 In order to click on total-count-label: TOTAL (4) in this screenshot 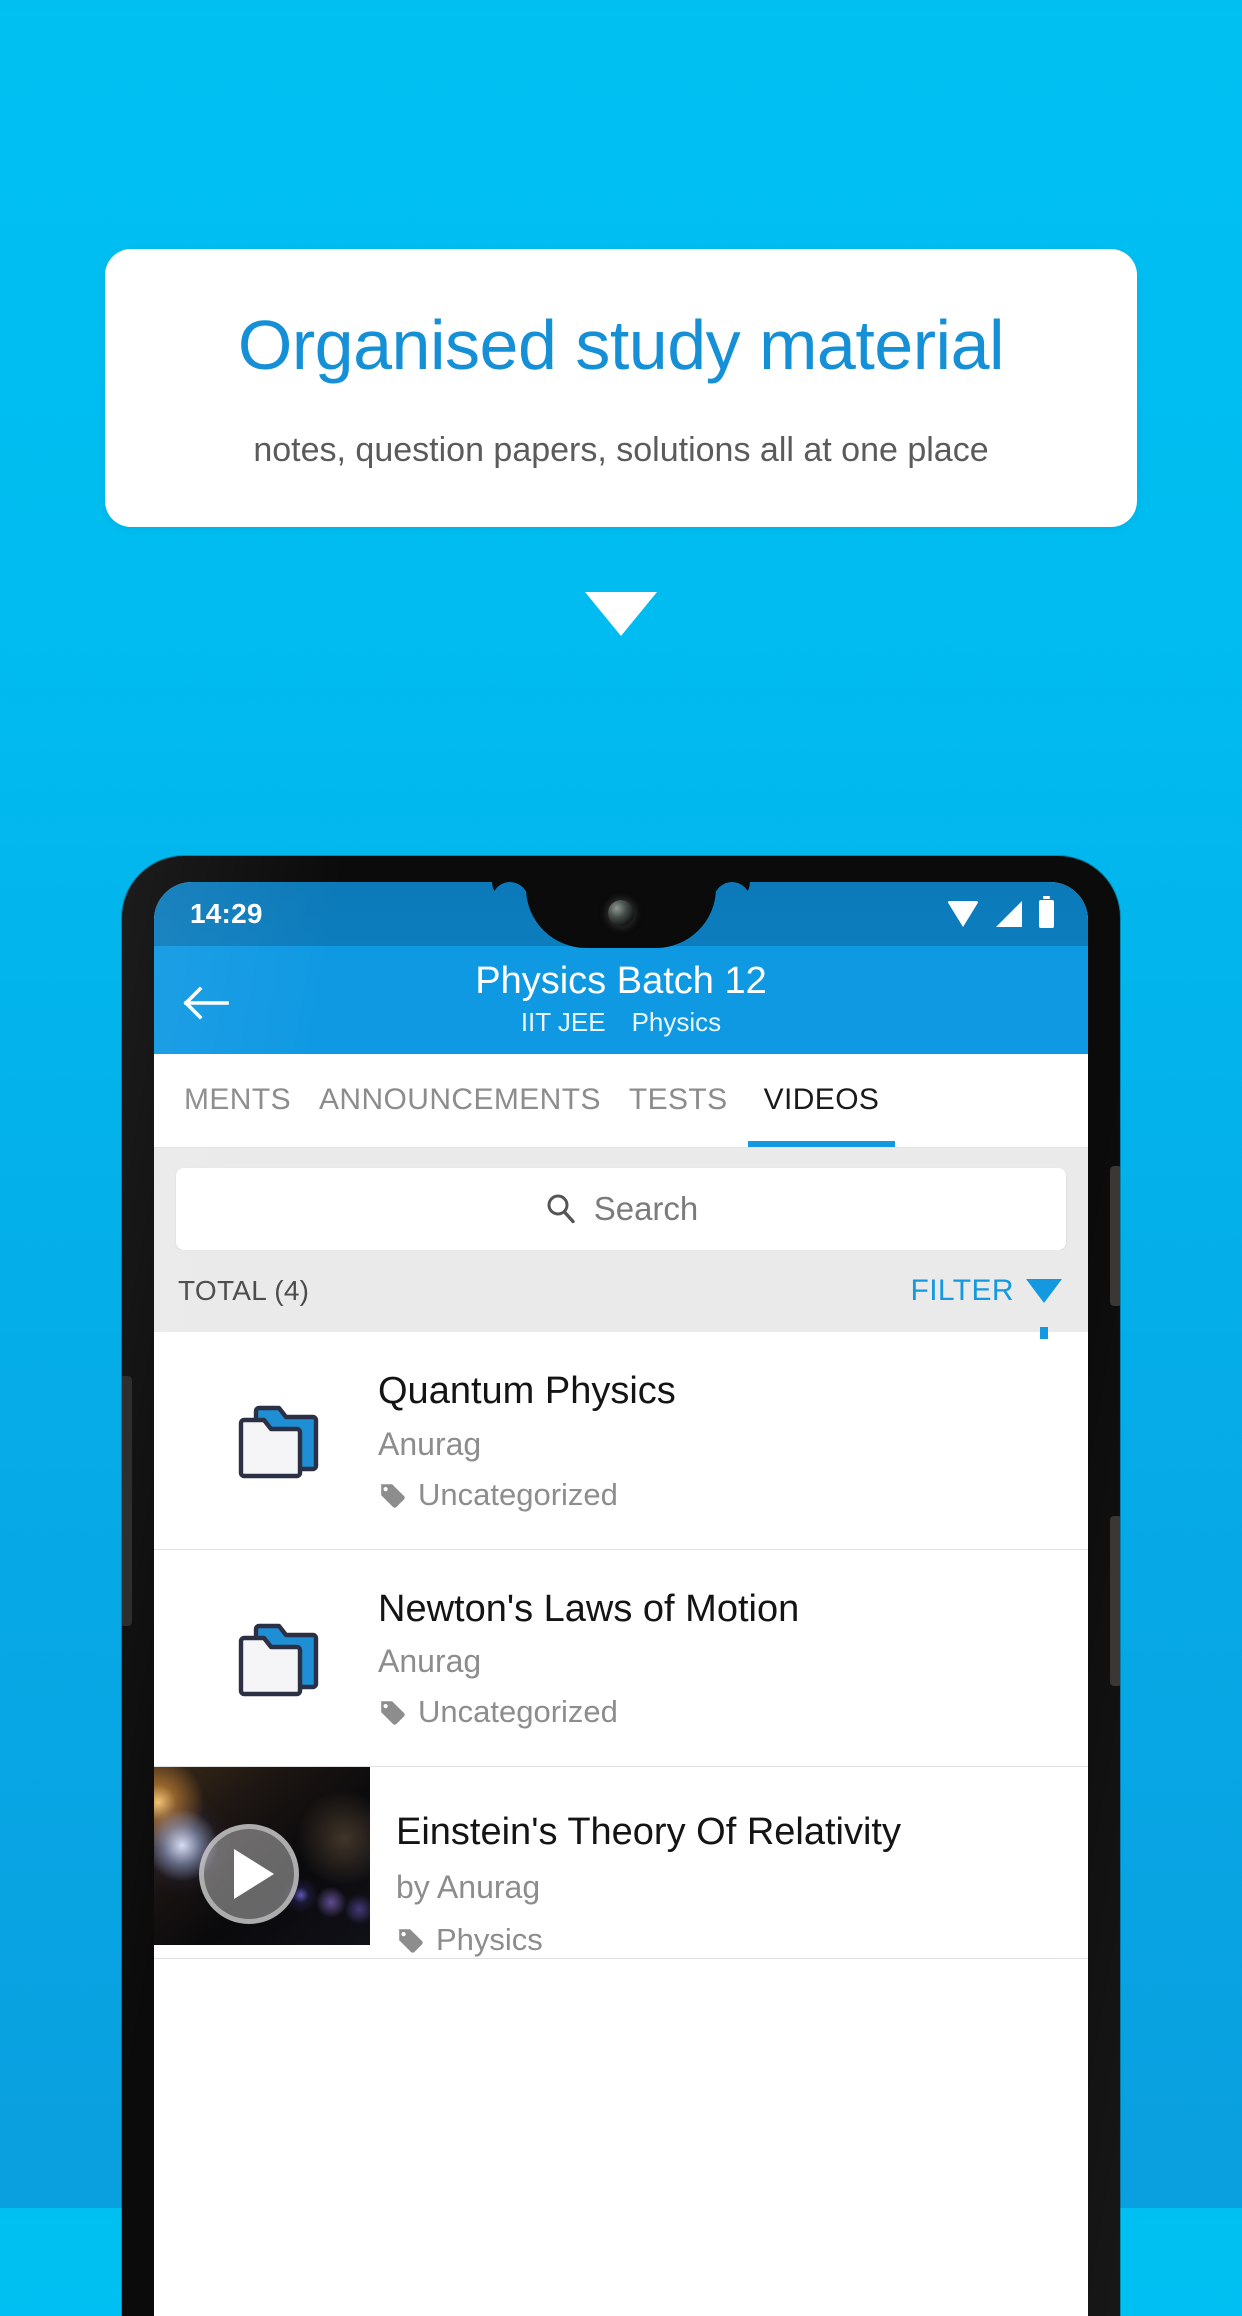, I will do `click(244, 1290)`.